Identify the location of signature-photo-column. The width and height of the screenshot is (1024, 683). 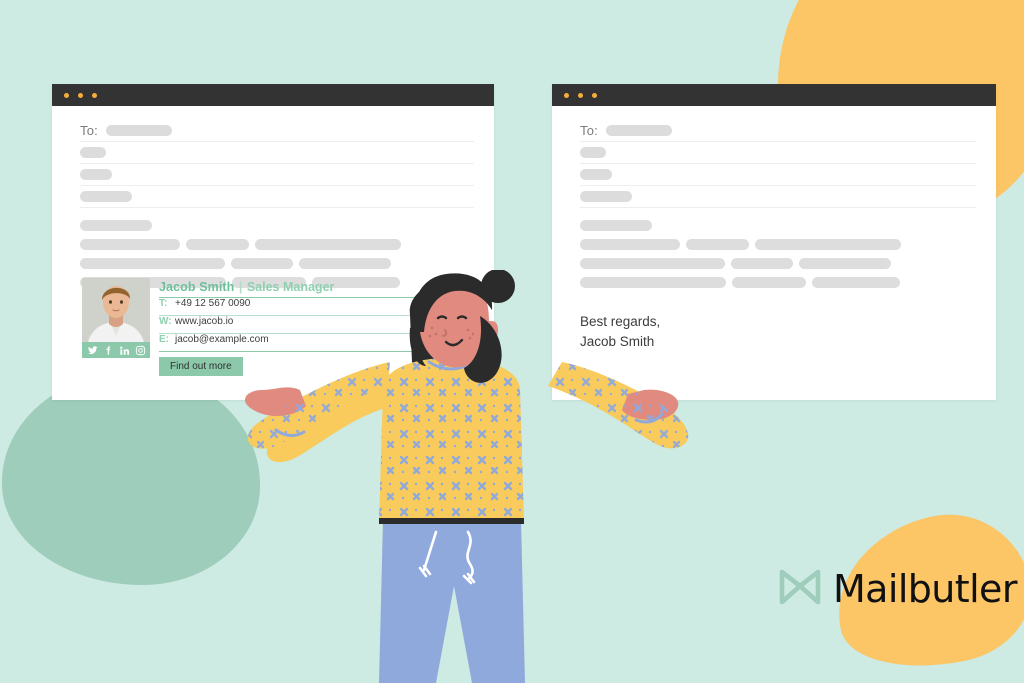
(116, 318).